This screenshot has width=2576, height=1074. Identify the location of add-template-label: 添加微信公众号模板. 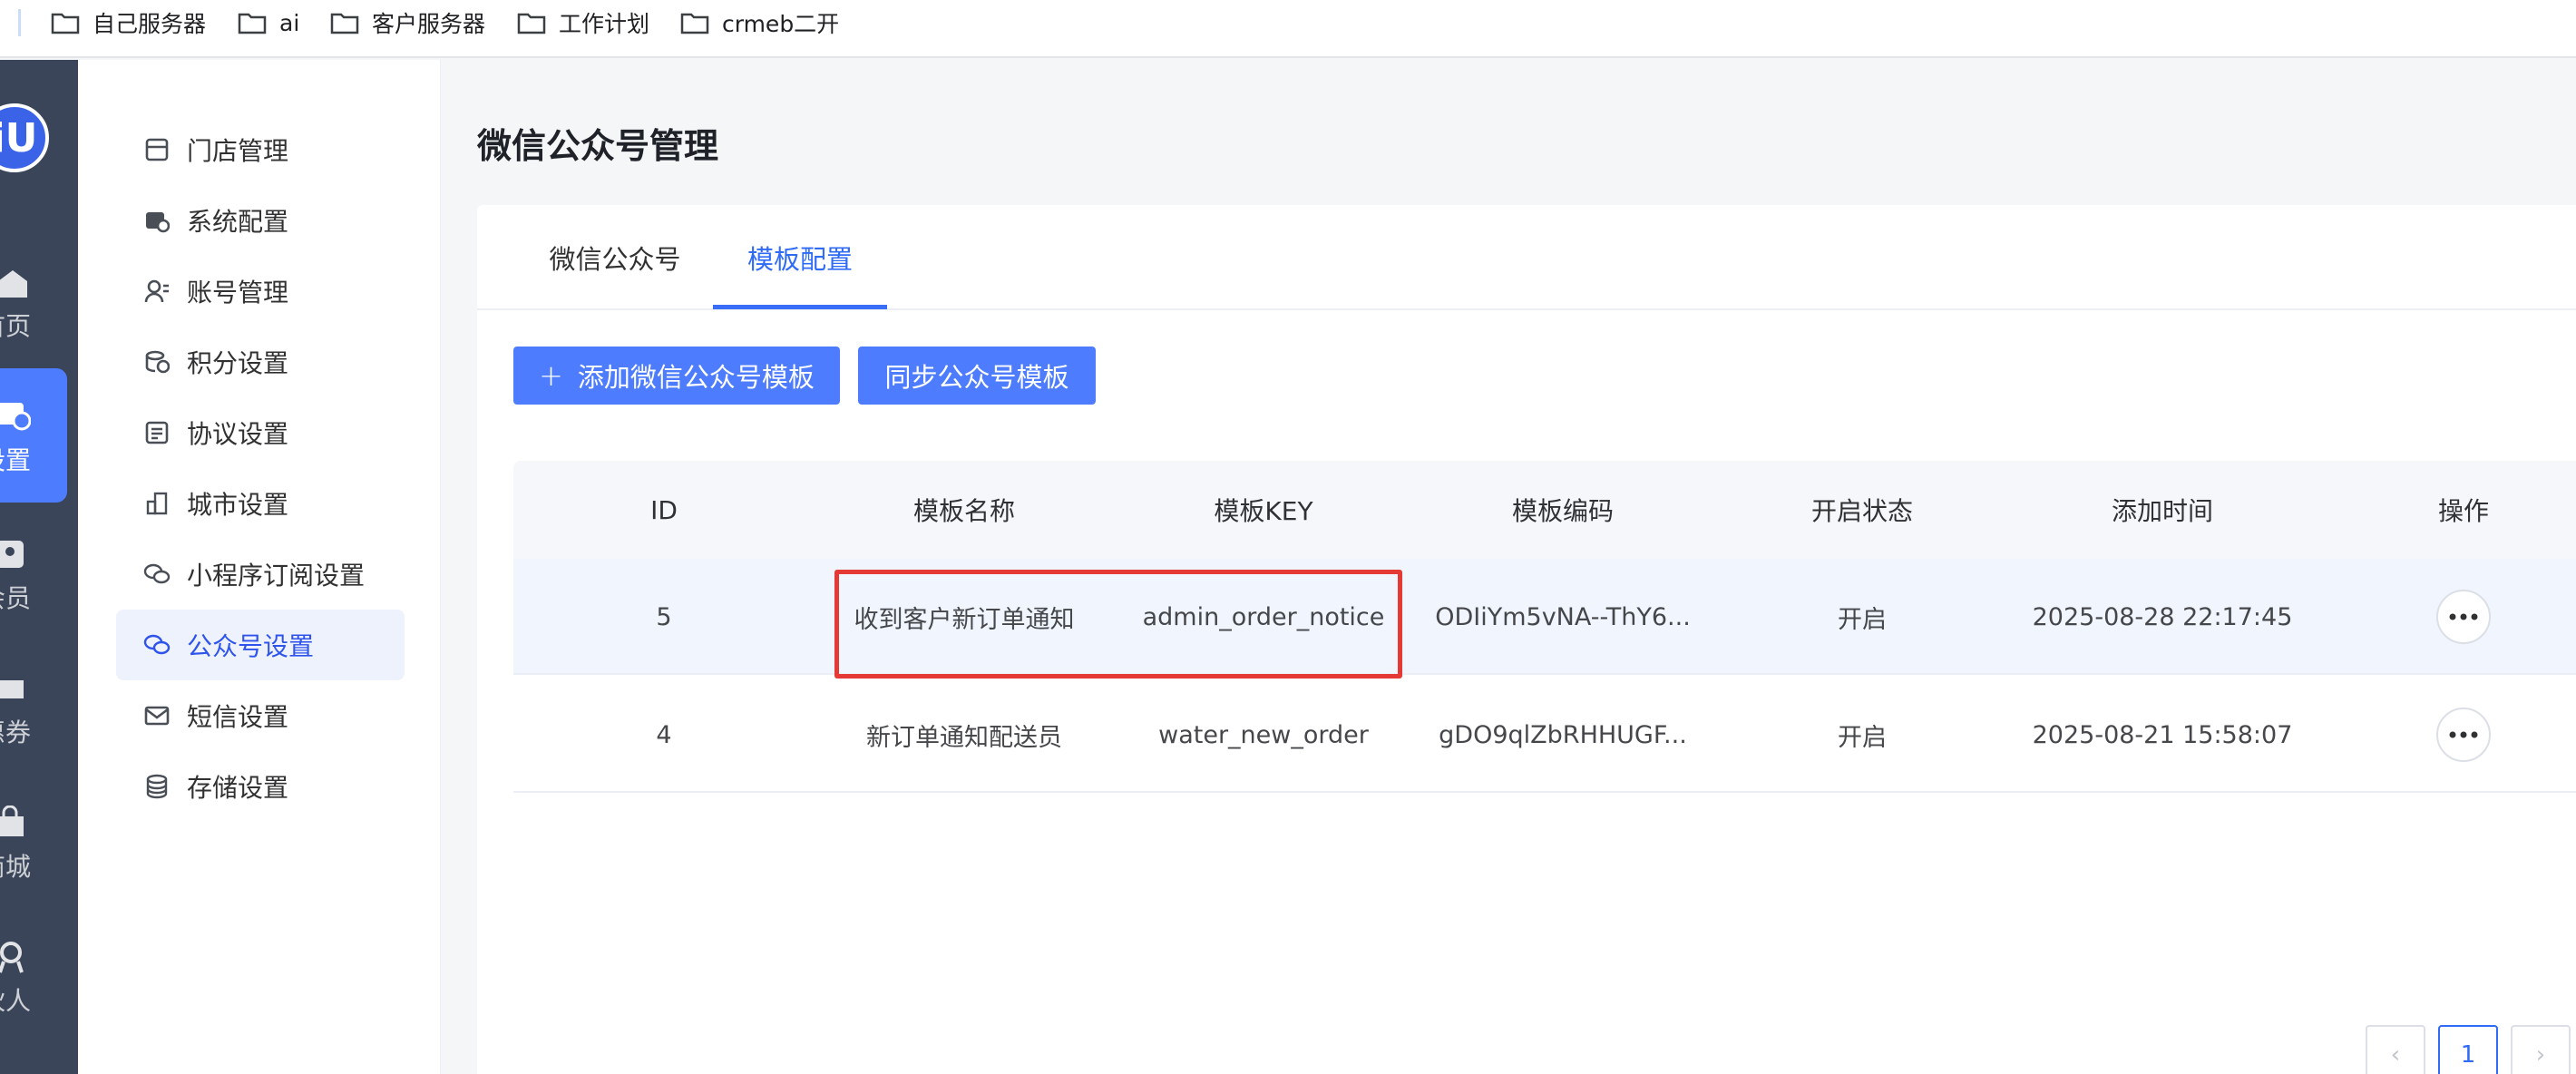
(696, 377).